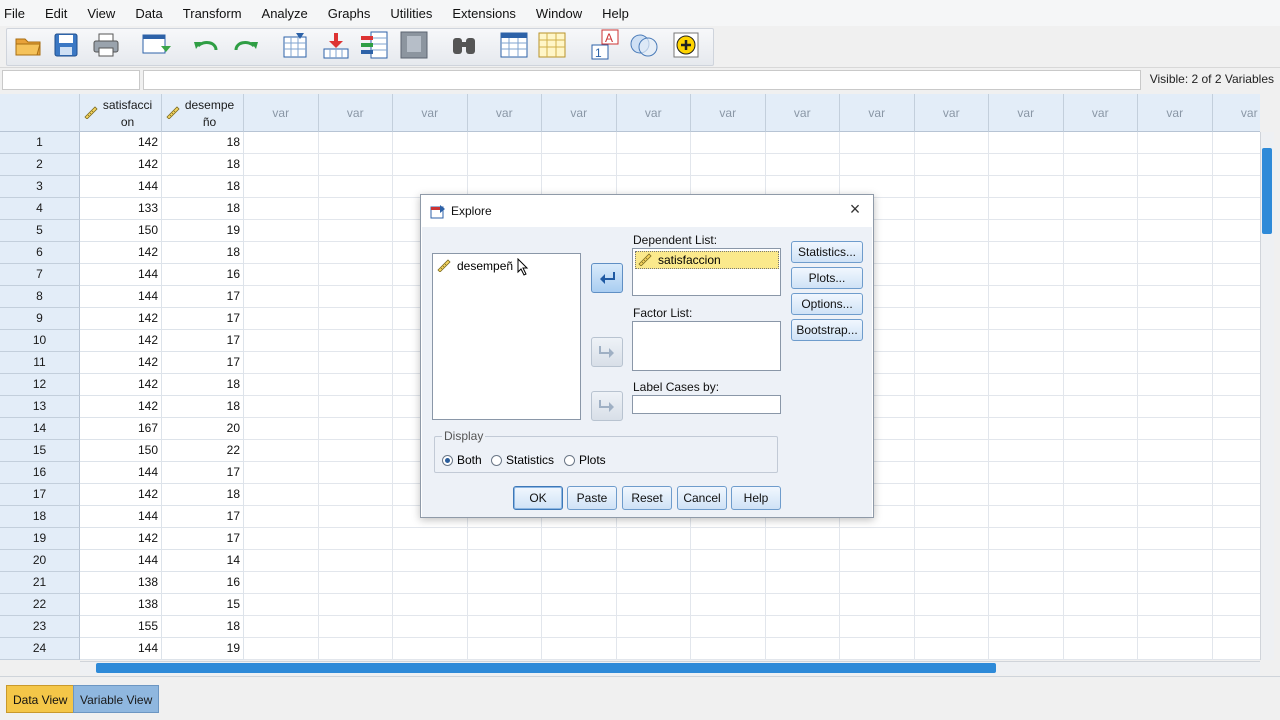  What do you see at coordinates (592, 498) in the screenshot?
I see `paste-button: Paste` at bounding box center [592, 498].